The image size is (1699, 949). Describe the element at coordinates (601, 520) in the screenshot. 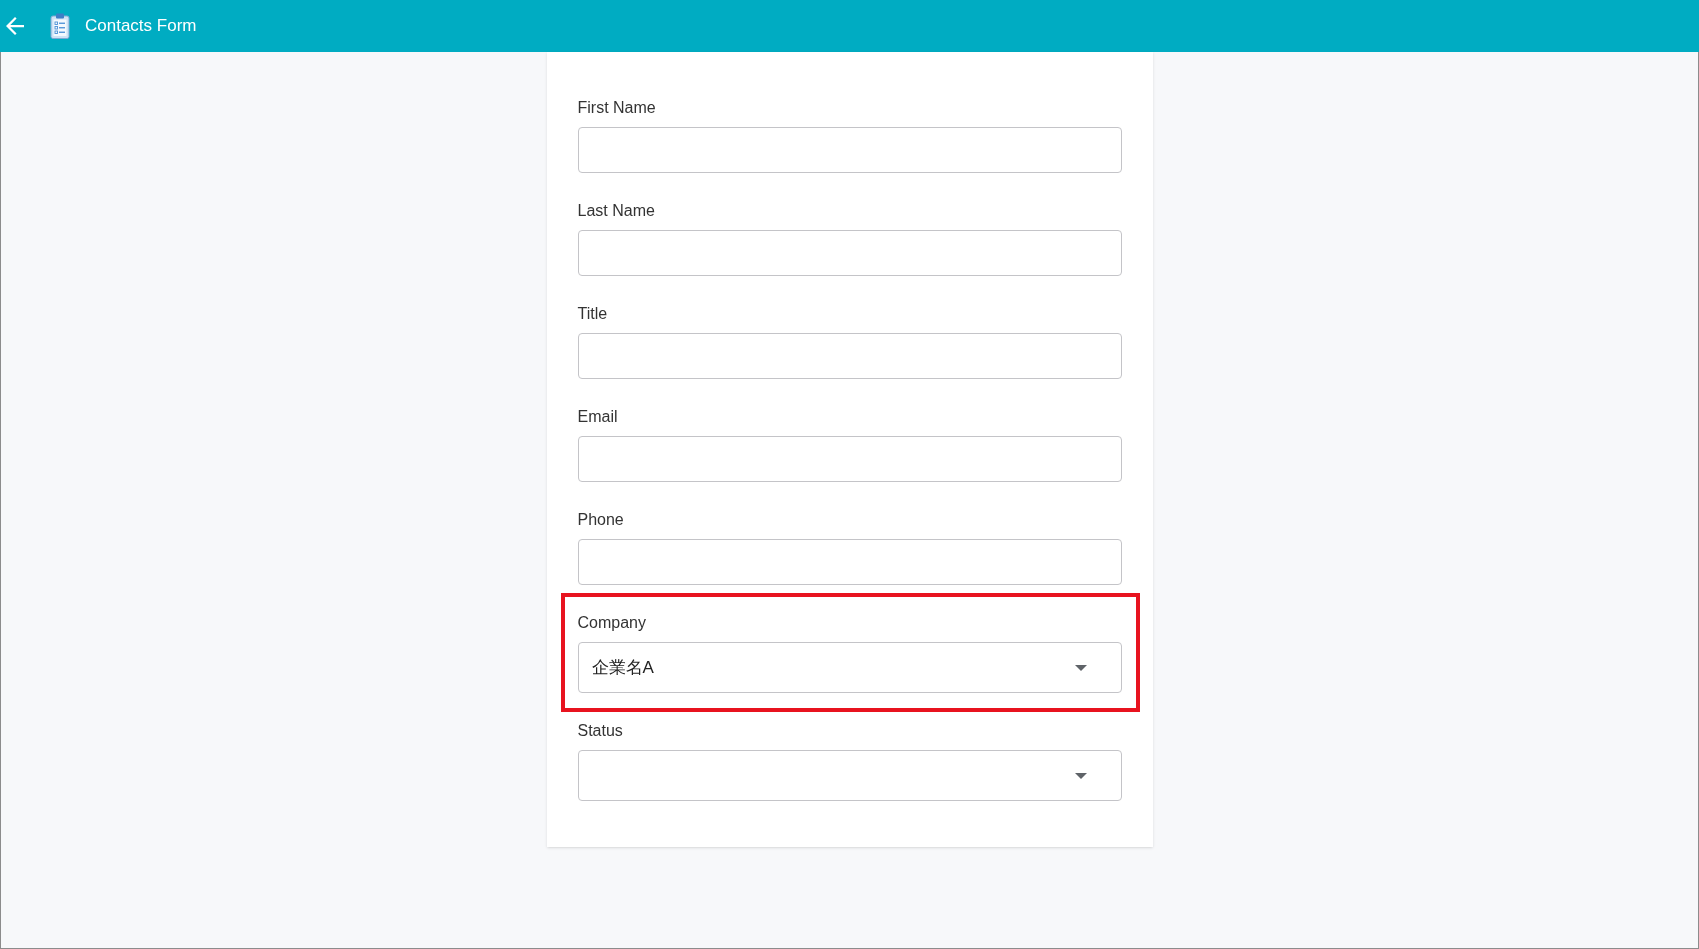

I see `field-label: Phone` at that location.